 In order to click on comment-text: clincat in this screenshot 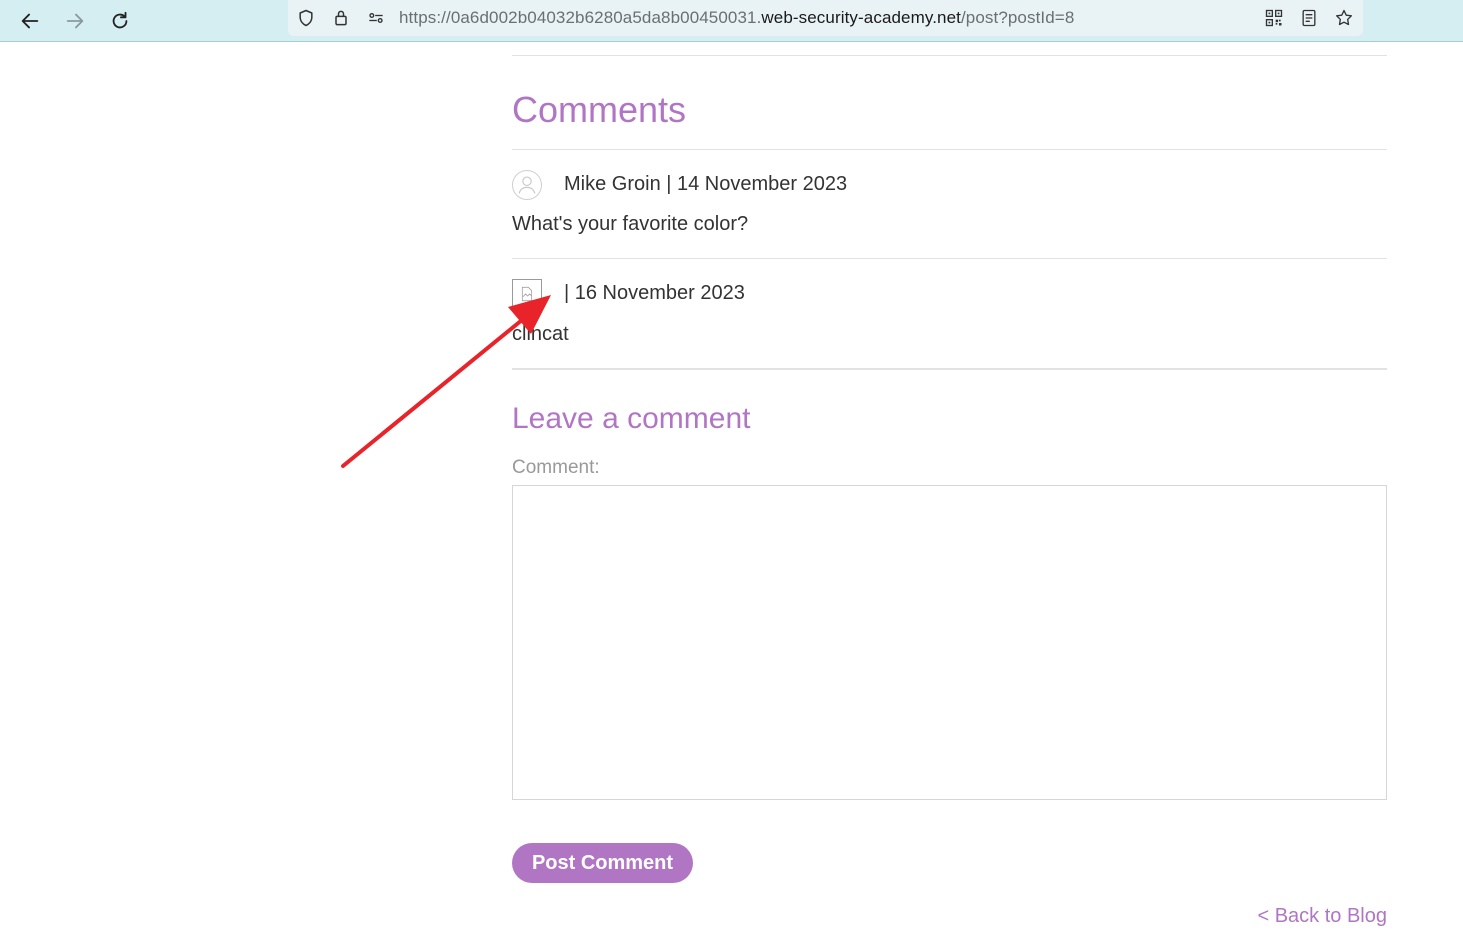, I will do `click(540, 334)`.